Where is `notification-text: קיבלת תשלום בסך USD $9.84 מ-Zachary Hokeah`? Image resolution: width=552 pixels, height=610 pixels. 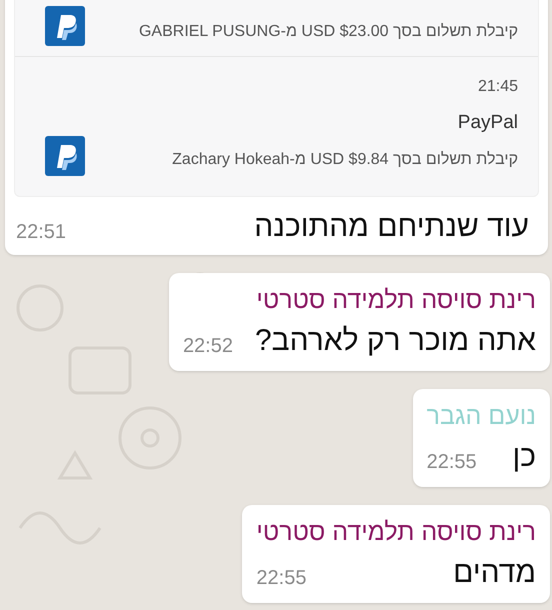 notification-text: קיבלת תשלום בסך USD $9.84 מ-Zachary Hokeah is located at coordinates (345, 160).